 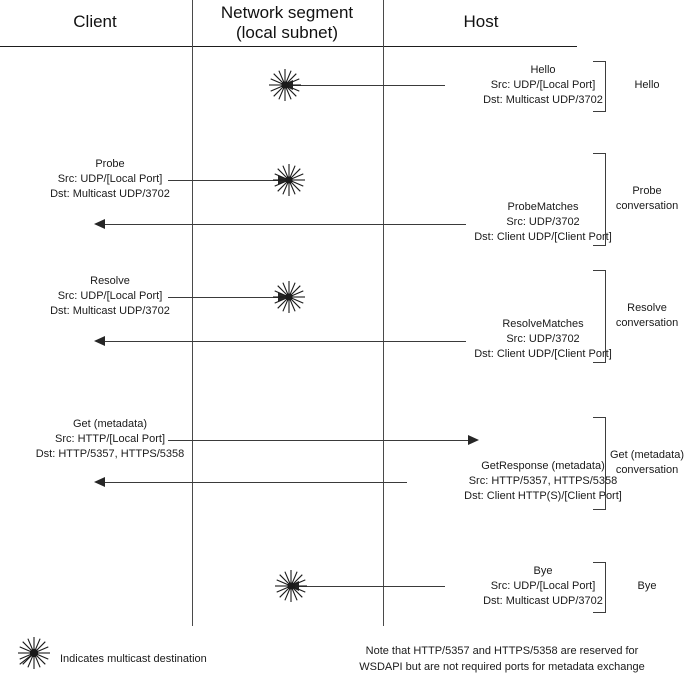 What do you see at coordinates (543, 601) in the screenshot?
I see `message-dst-bye: Dst: Multicast UDP/3702` at bounding box center [543, 601].